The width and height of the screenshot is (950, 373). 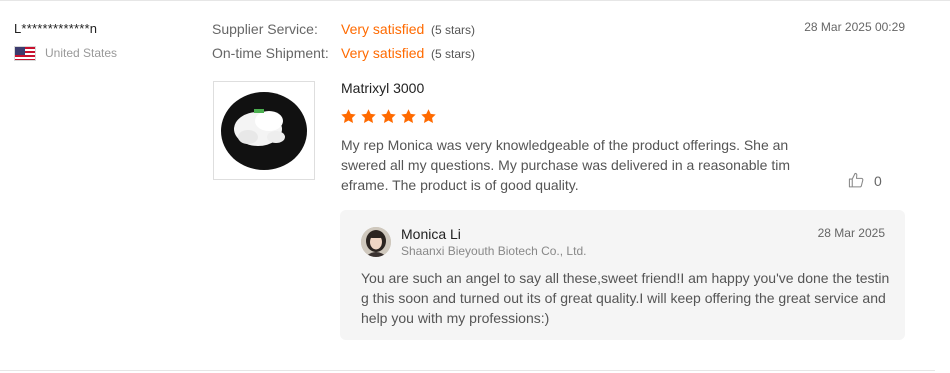 I want to click on reply-date: 28 Mar 2025, so click(x=851, y=233).